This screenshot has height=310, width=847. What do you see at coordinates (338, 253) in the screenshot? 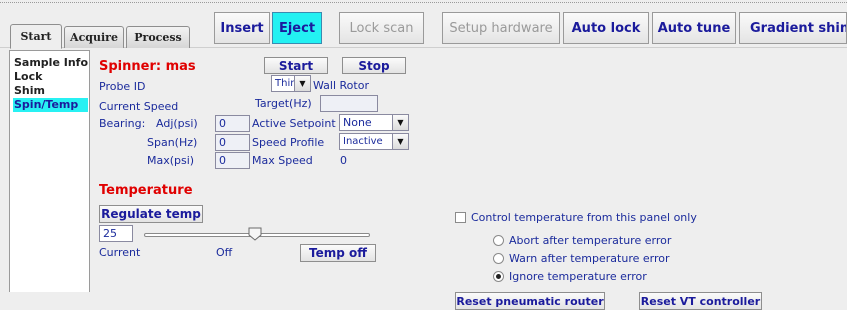
I see `temp-off-button: Temp off` at bounding box center [338, 253].